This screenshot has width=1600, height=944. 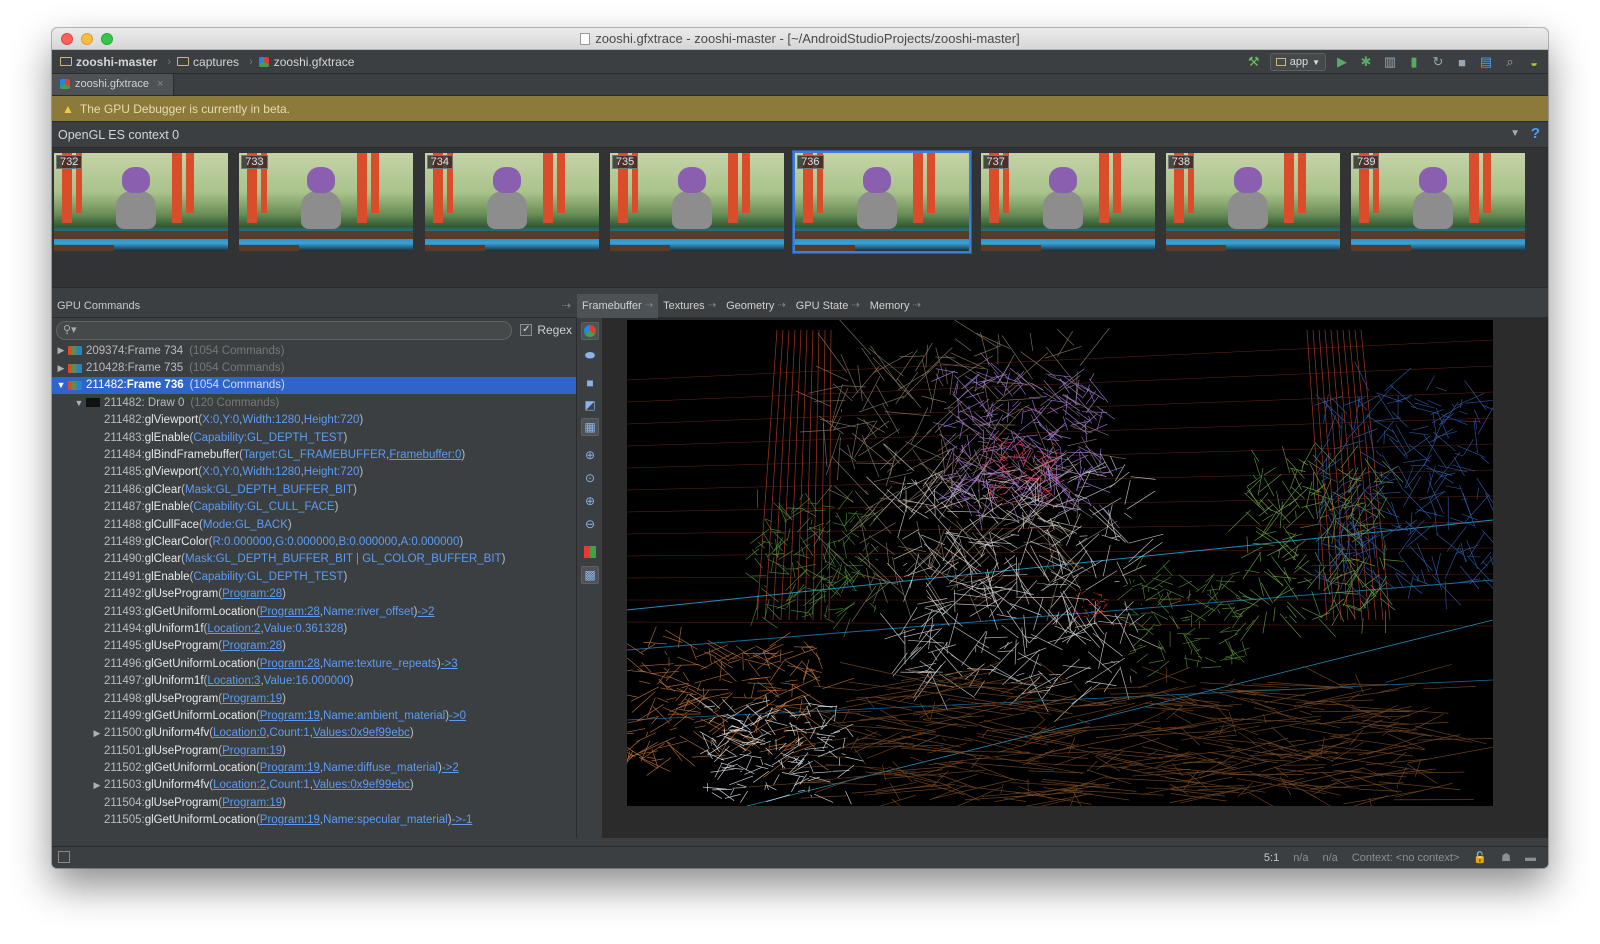 What do you see at coordinates (1535, 133) in the screenshot?
I see `help-icon: ?` at bounding box center [1535, 133].